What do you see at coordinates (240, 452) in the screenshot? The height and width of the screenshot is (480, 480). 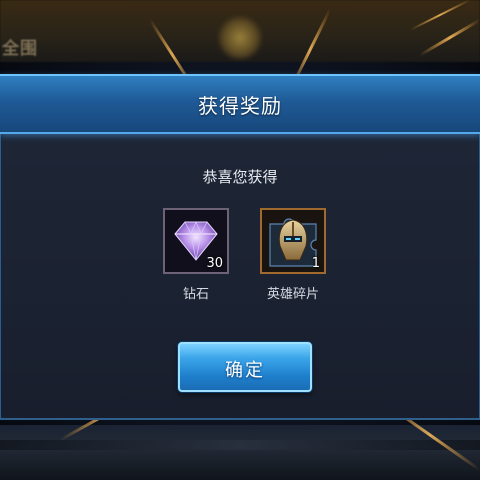 I see `background-bottom-bar` at bounding box center [240, 452].